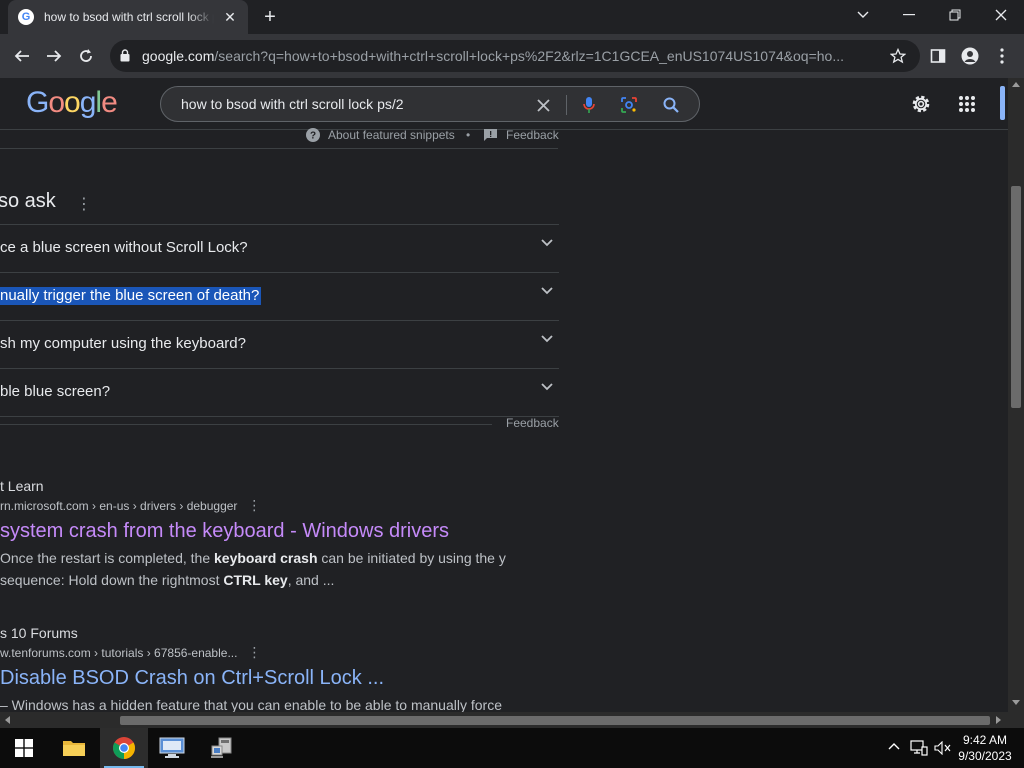 The image size is (1024, 768). Describe the element at coordinates (26, 17) in the screenshot. I see `google-favicon-icon: G` at that location.